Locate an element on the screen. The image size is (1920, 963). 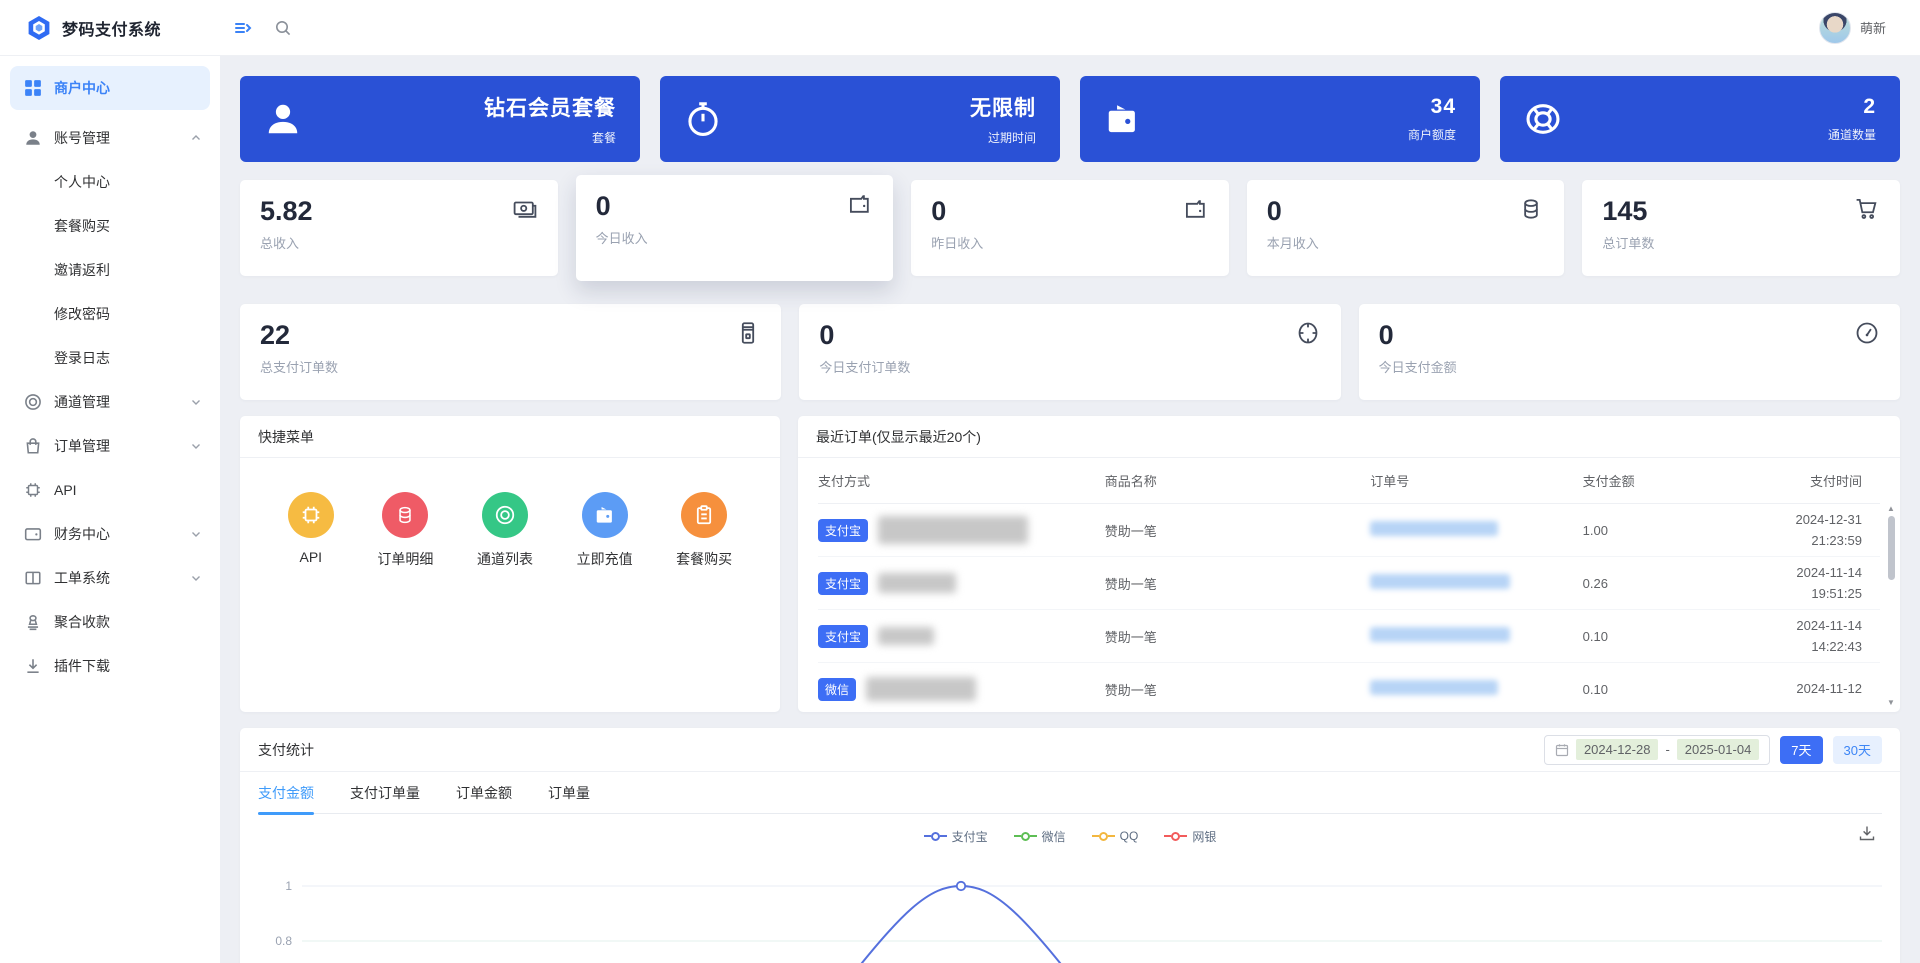
sidebar-item-finance-center: 财务中心 is located at coordinates (110, 534).